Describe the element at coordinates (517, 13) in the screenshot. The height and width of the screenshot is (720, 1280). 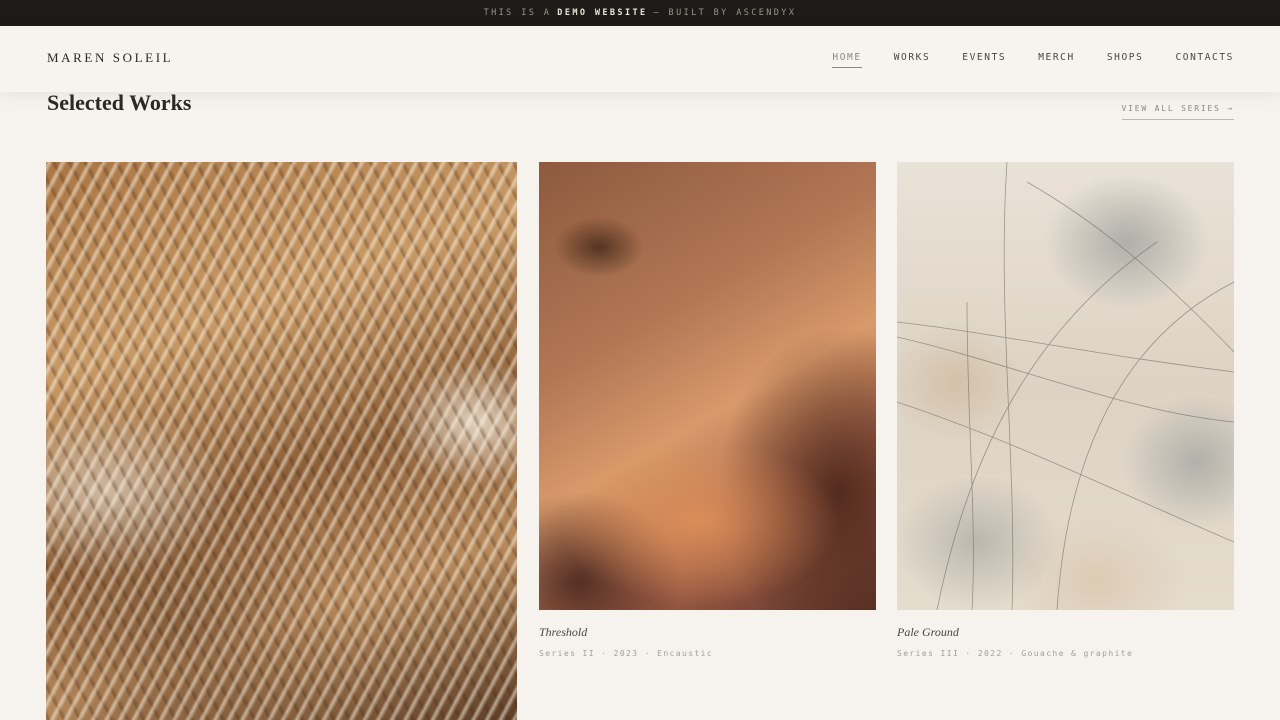
I see `banner-prefix: THIS IS A` at that location.